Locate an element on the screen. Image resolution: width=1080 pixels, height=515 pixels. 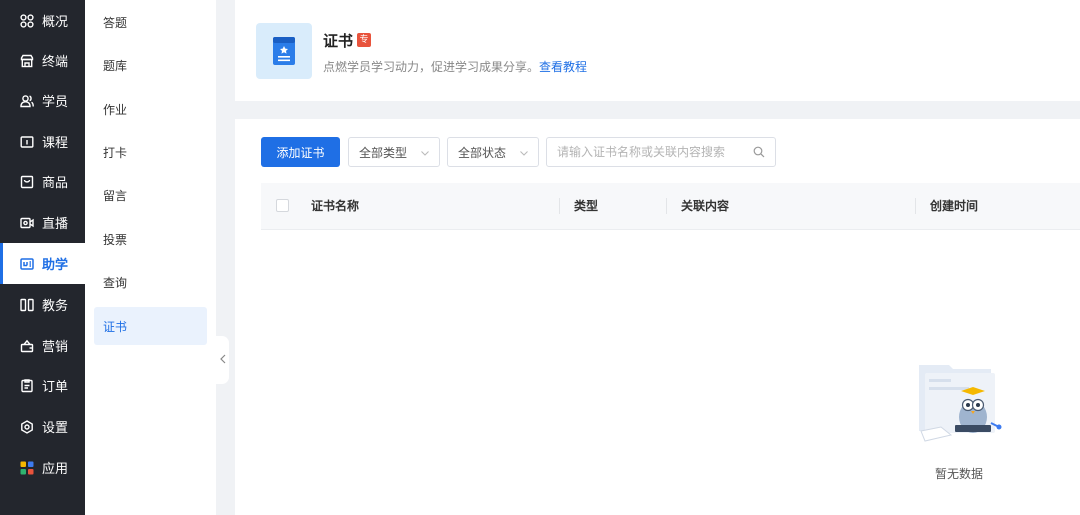
page-description: 点燃学员学习动力，促进学习成果分享。查看教程 is located at coordinates (455, 66).